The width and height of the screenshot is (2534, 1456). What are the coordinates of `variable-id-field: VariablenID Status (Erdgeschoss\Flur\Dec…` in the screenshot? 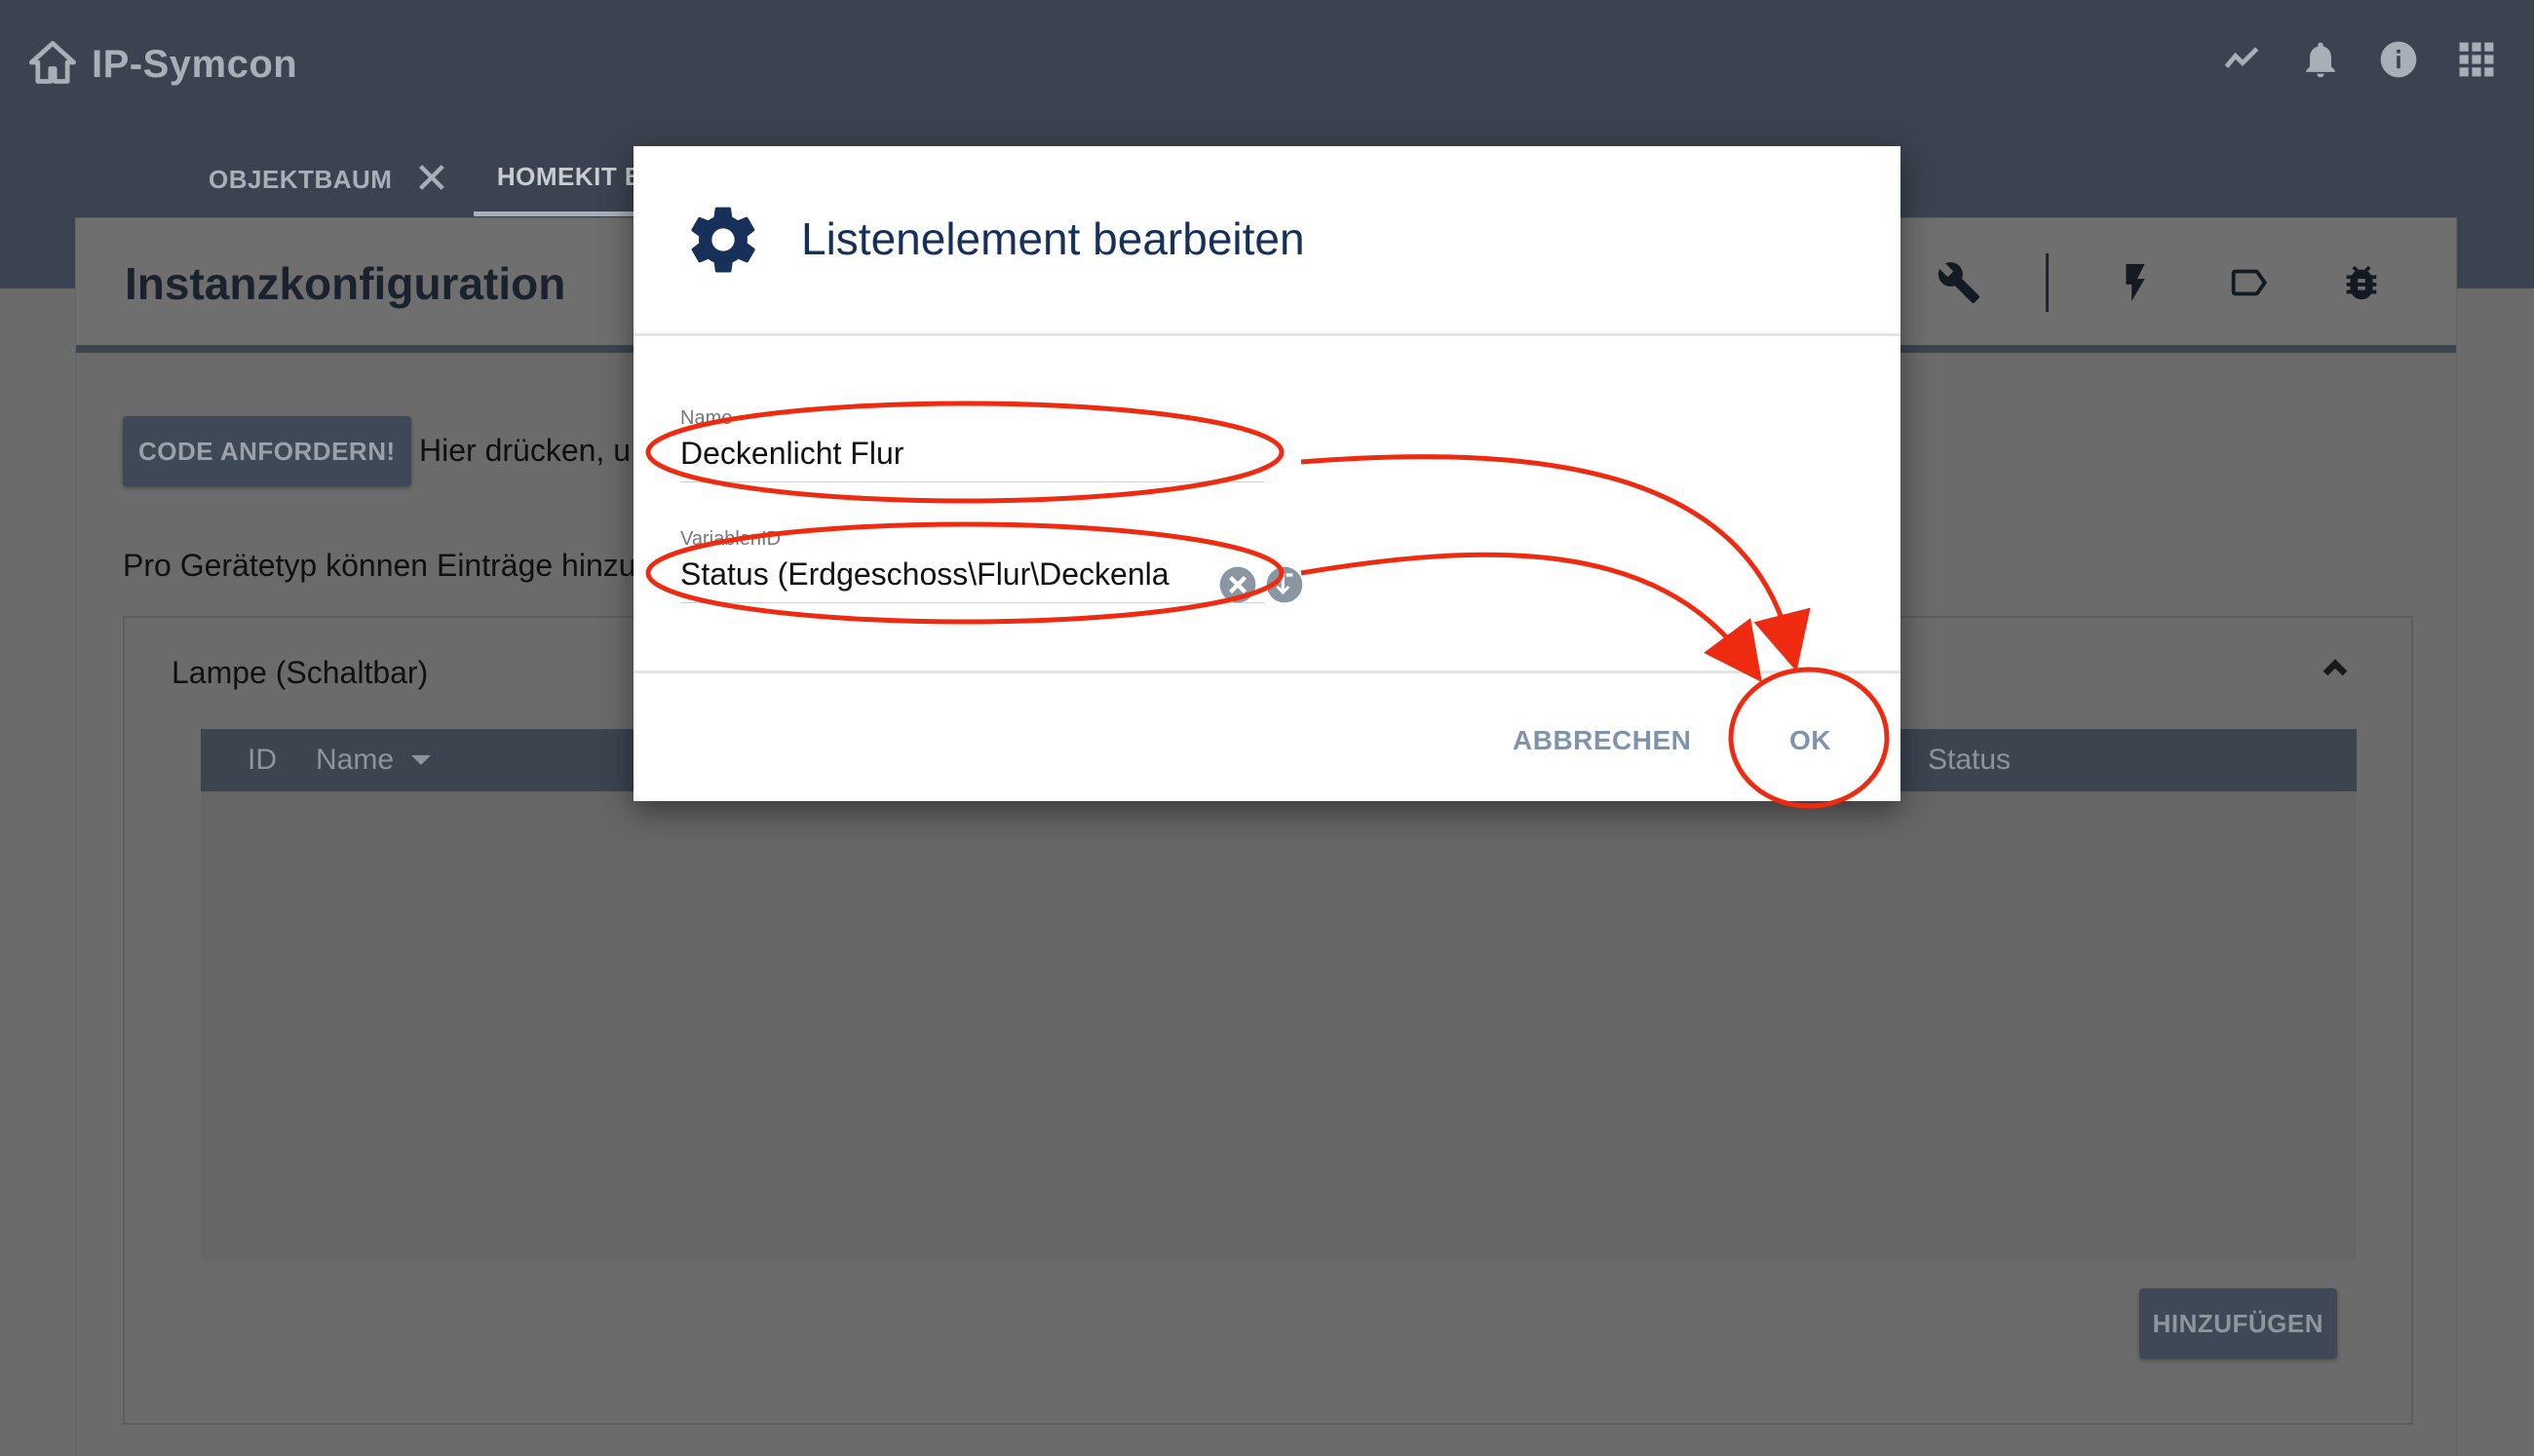 It's located at (991, 566).